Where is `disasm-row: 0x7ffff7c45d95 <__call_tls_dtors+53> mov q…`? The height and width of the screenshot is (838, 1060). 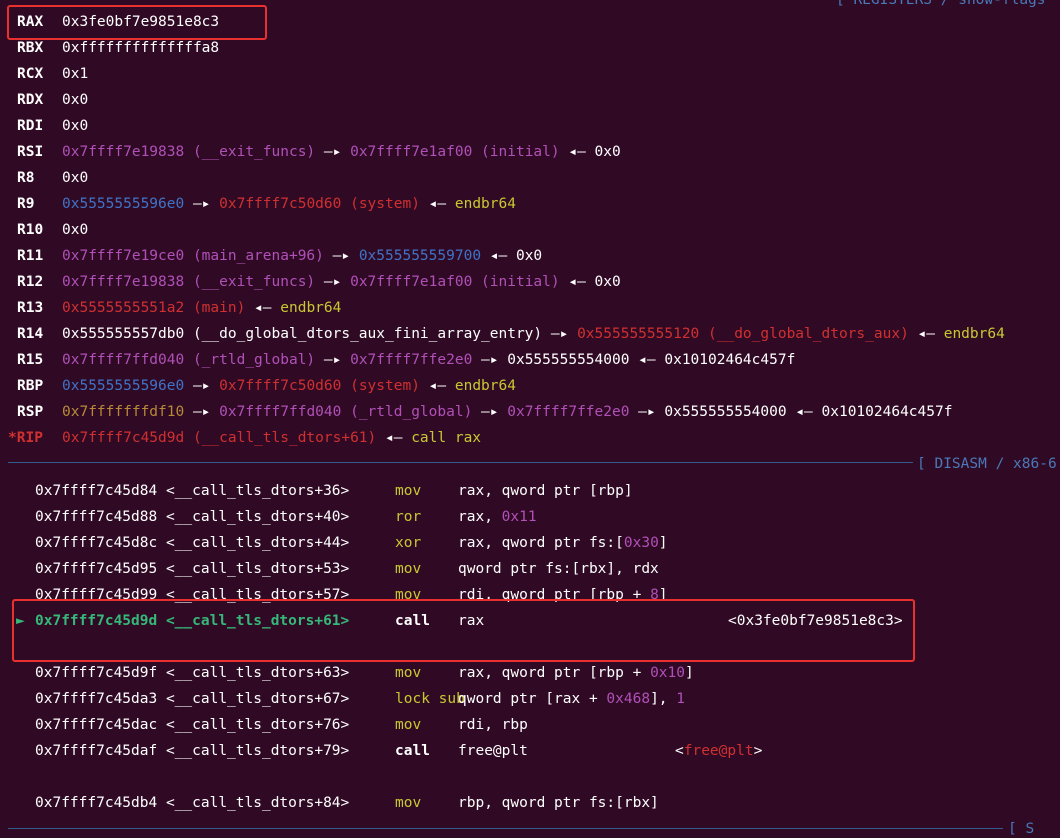
disasm-row: 0x7ffff7c45d95 <__call_tls_dtors+53> mov q… is located at coordinates (530, 569).